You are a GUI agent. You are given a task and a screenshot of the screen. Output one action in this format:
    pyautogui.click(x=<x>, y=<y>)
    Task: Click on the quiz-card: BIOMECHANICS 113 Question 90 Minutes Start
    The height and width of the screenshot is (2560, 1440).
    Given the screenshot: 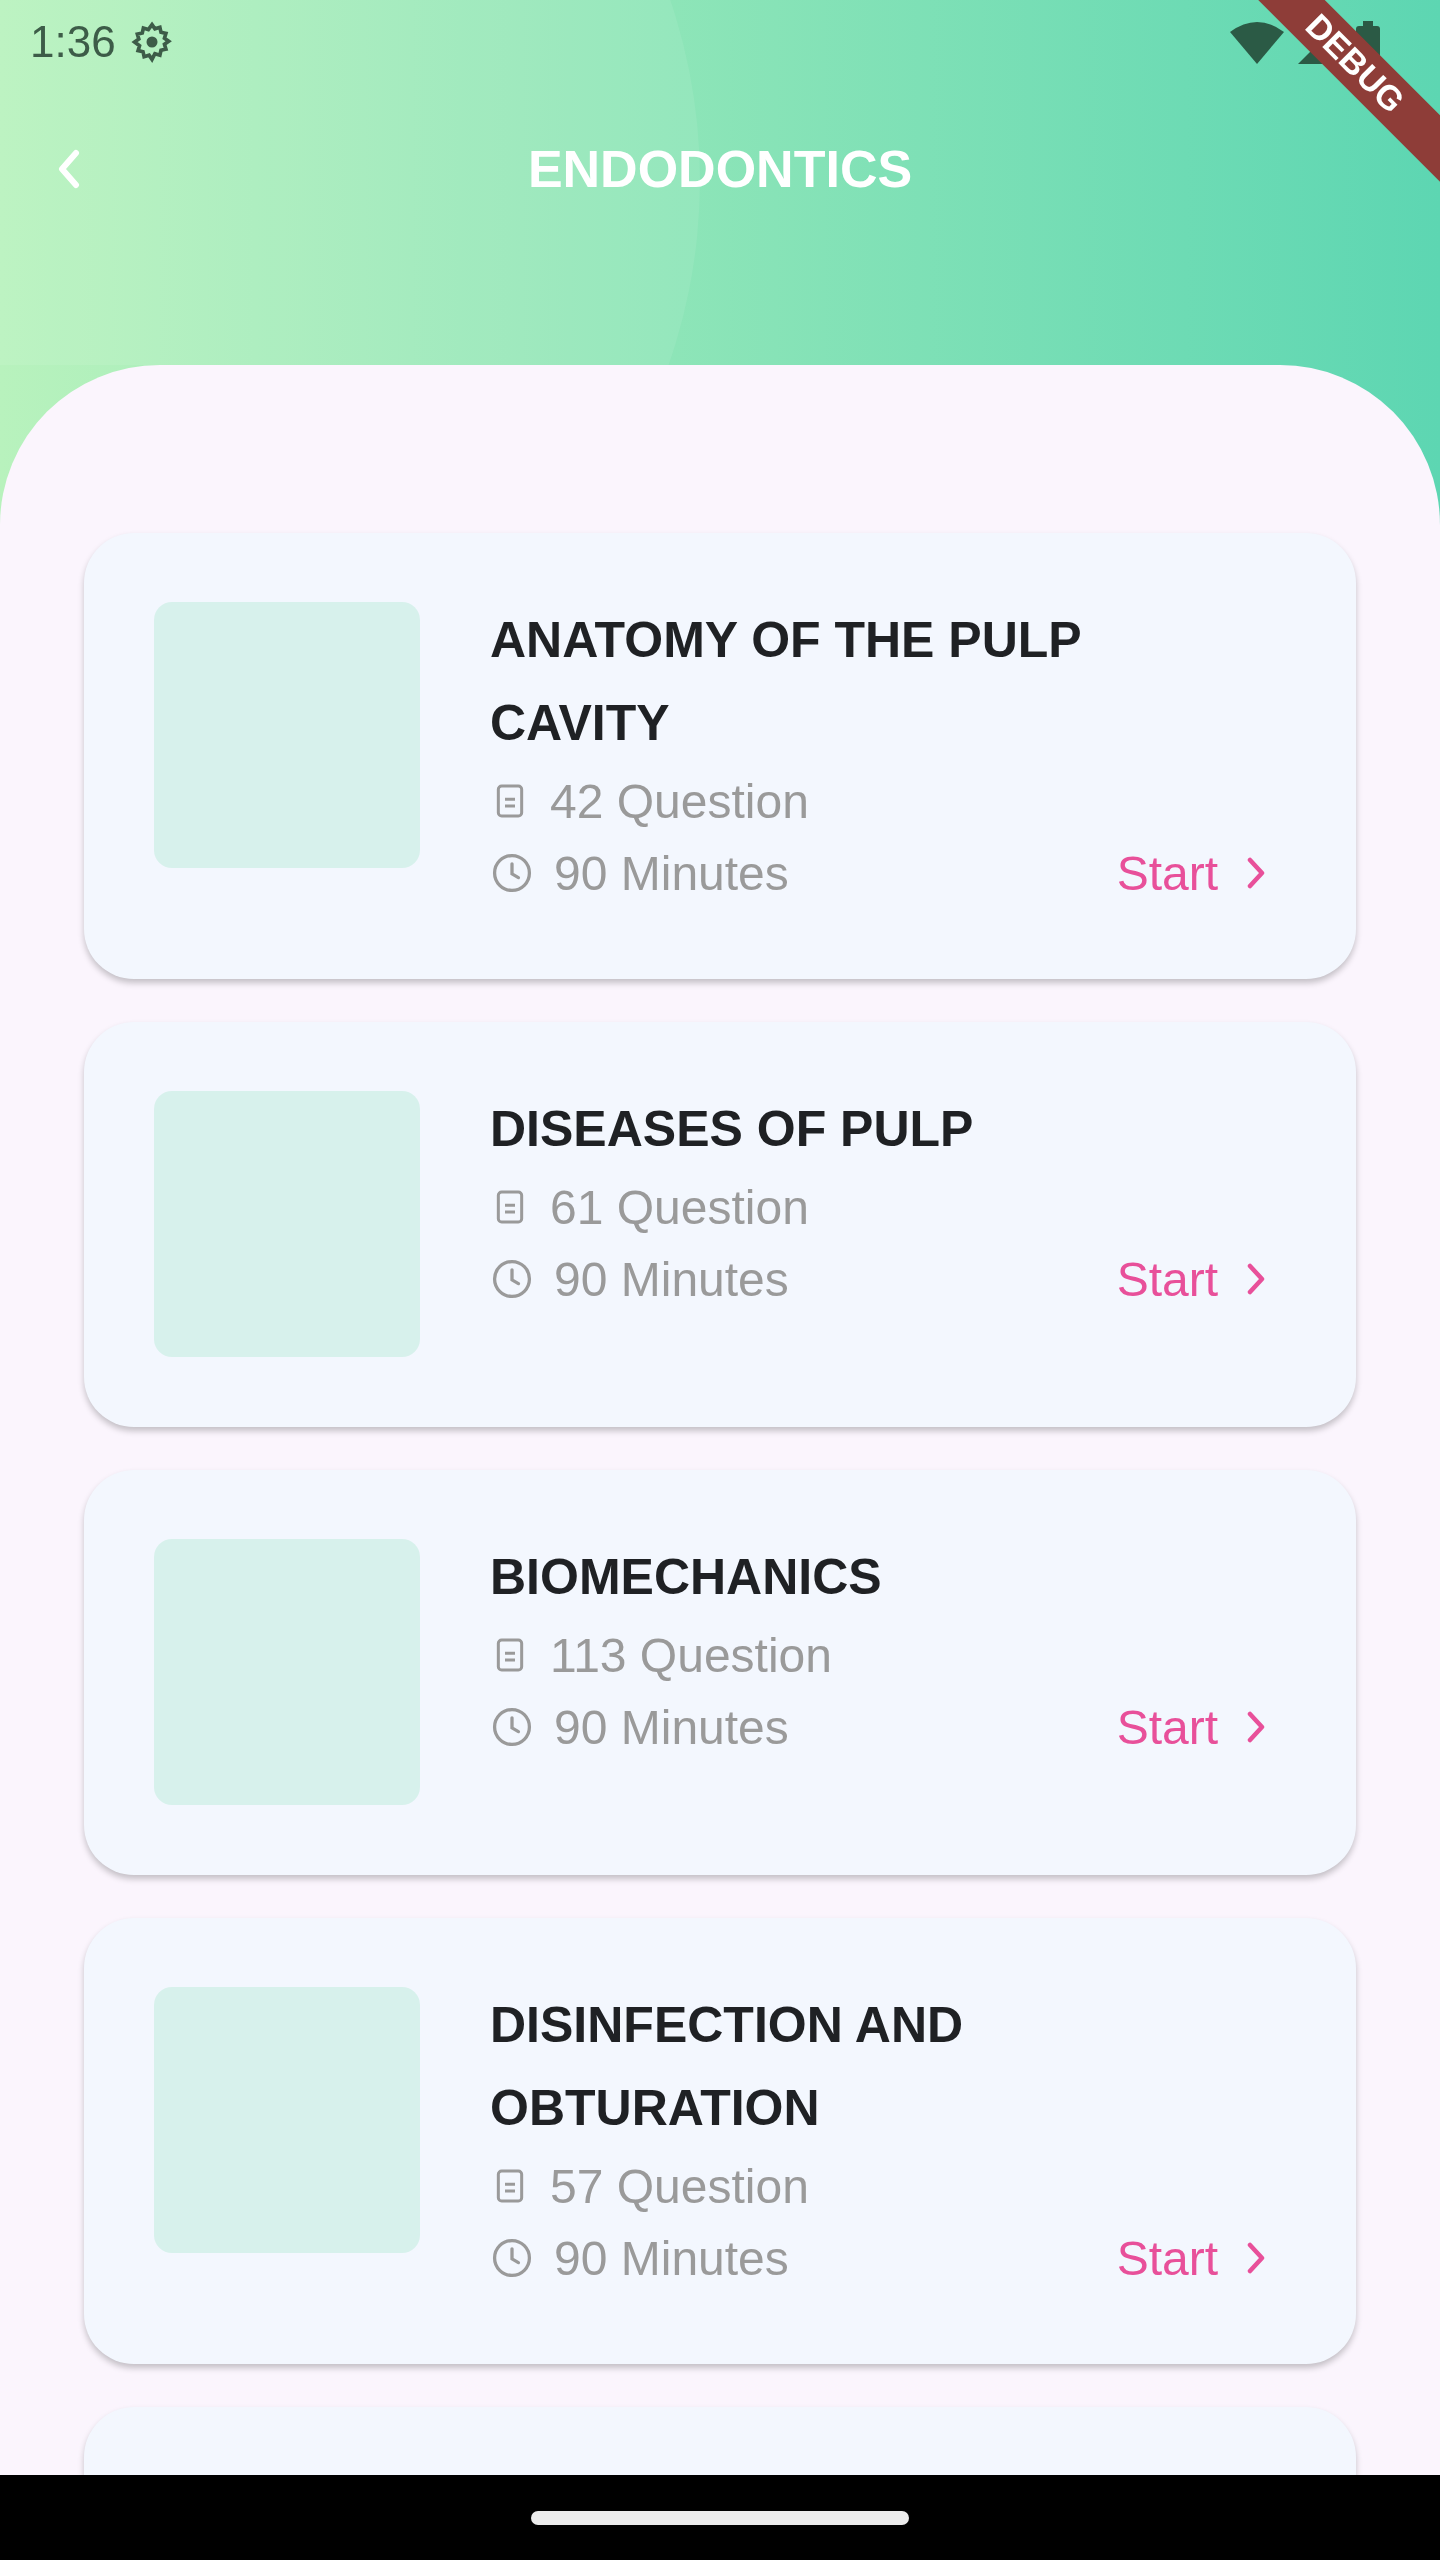 What is the action you would take?
    pyautogui.click(x=720, y=1672)
    